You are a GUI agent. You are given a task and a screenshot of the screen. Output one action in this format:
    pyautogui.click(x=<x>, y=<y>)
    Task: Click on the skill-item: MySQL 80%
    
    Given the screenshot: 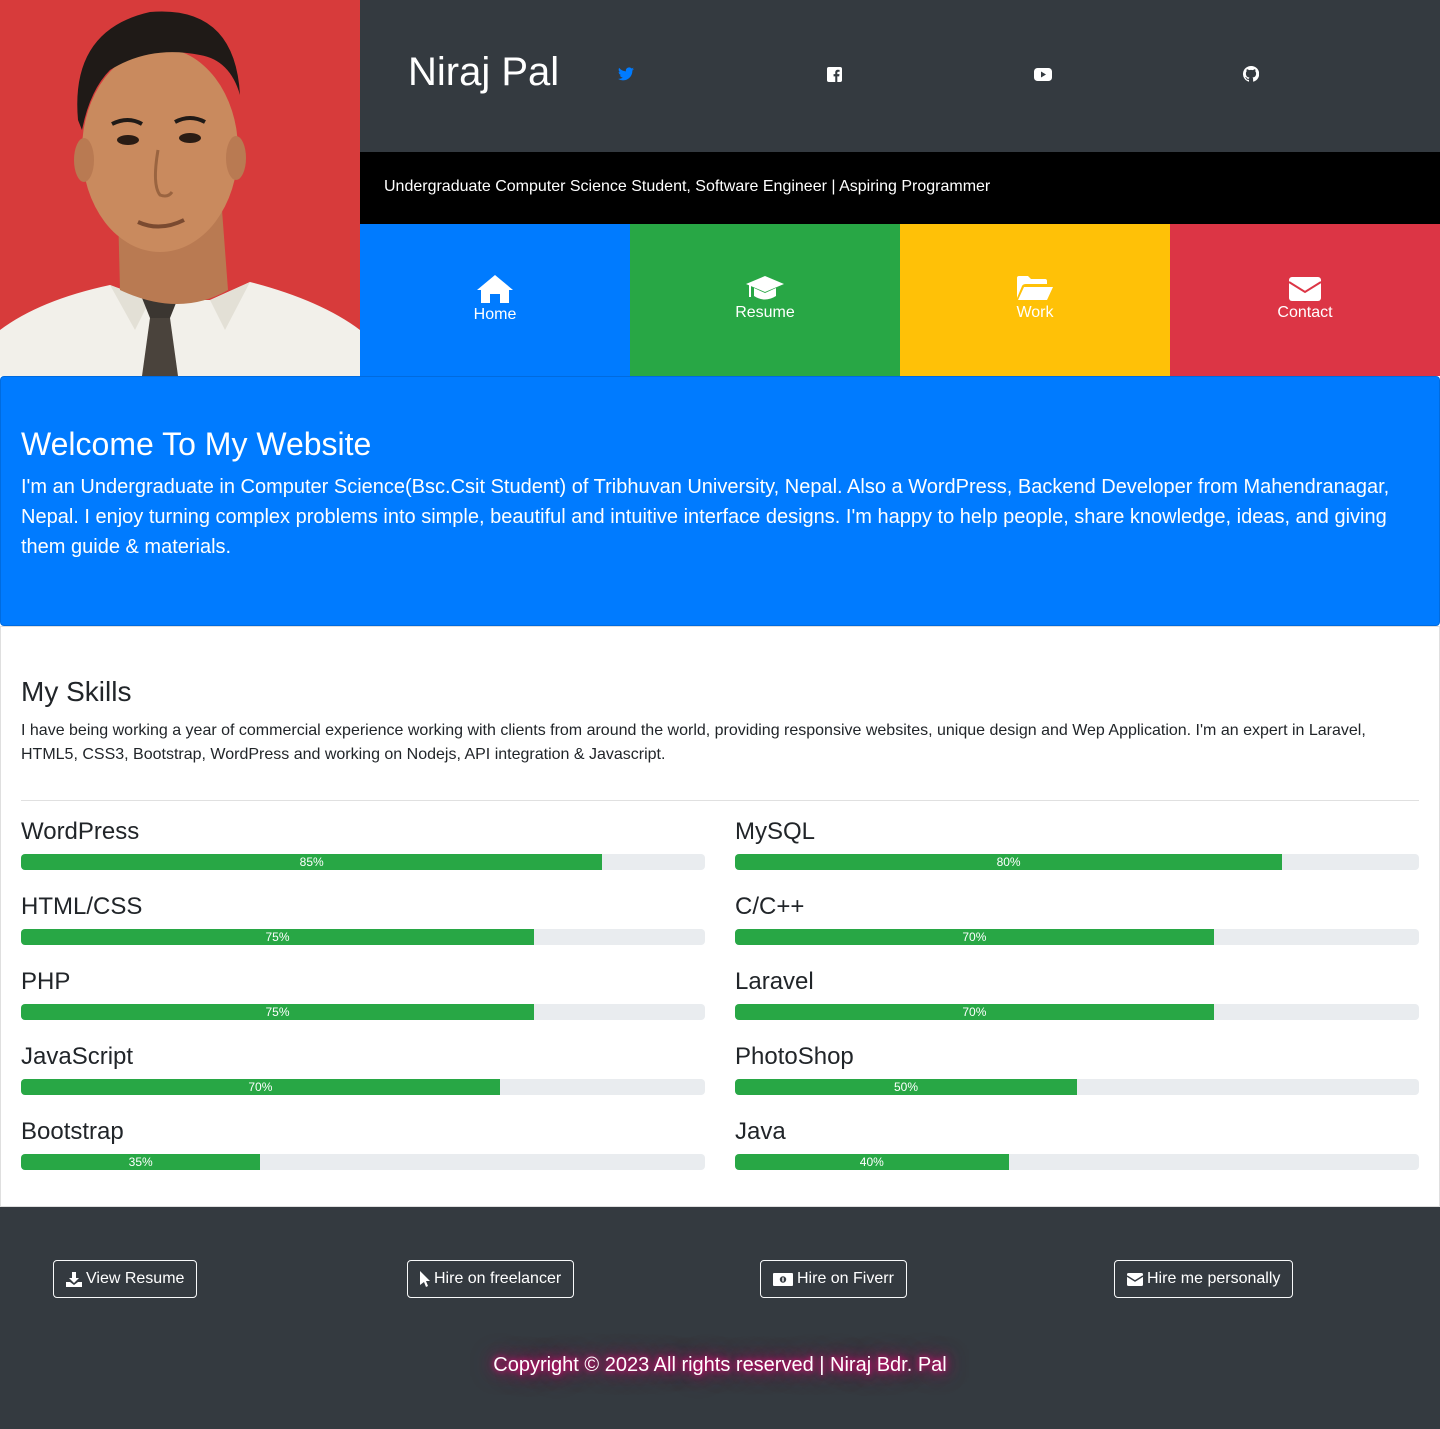 What is the action you would take?
    pyautogui.click(x=1077, y=843)
    